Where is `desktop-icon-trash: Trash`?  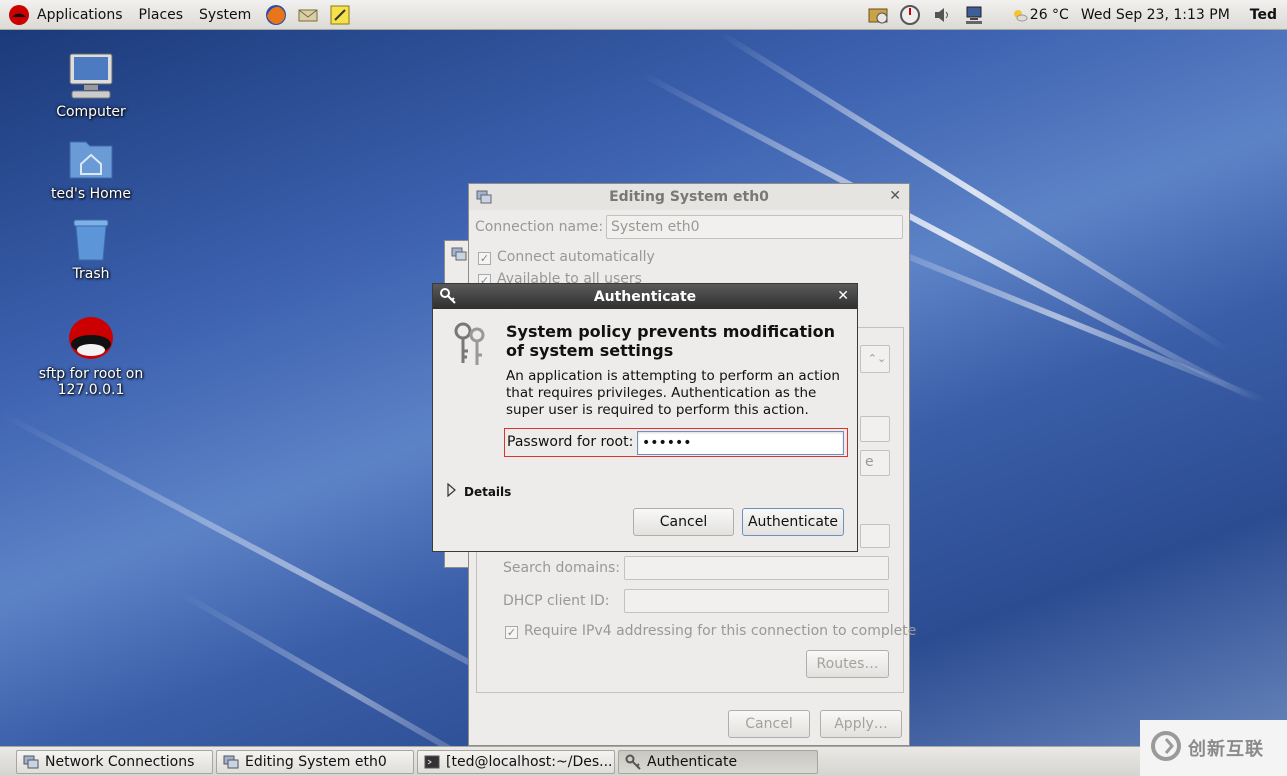
desktop-icon-trash: Trash is located at coordinates (91, 248).